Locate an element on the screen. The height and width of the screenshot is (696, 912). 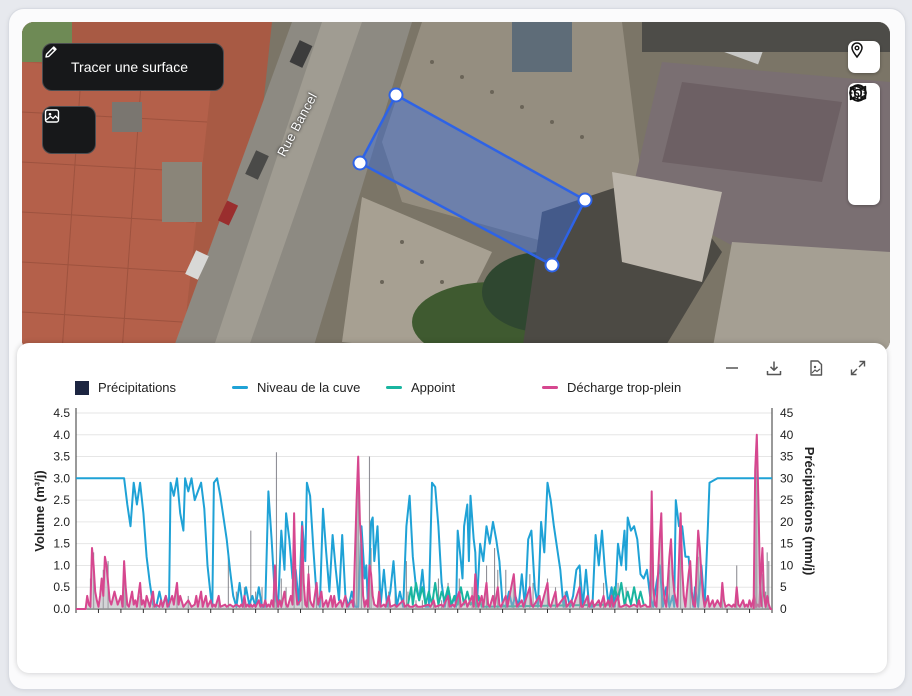
draw-surface-label: Tracer une surface is located at coordinates (129, 67).